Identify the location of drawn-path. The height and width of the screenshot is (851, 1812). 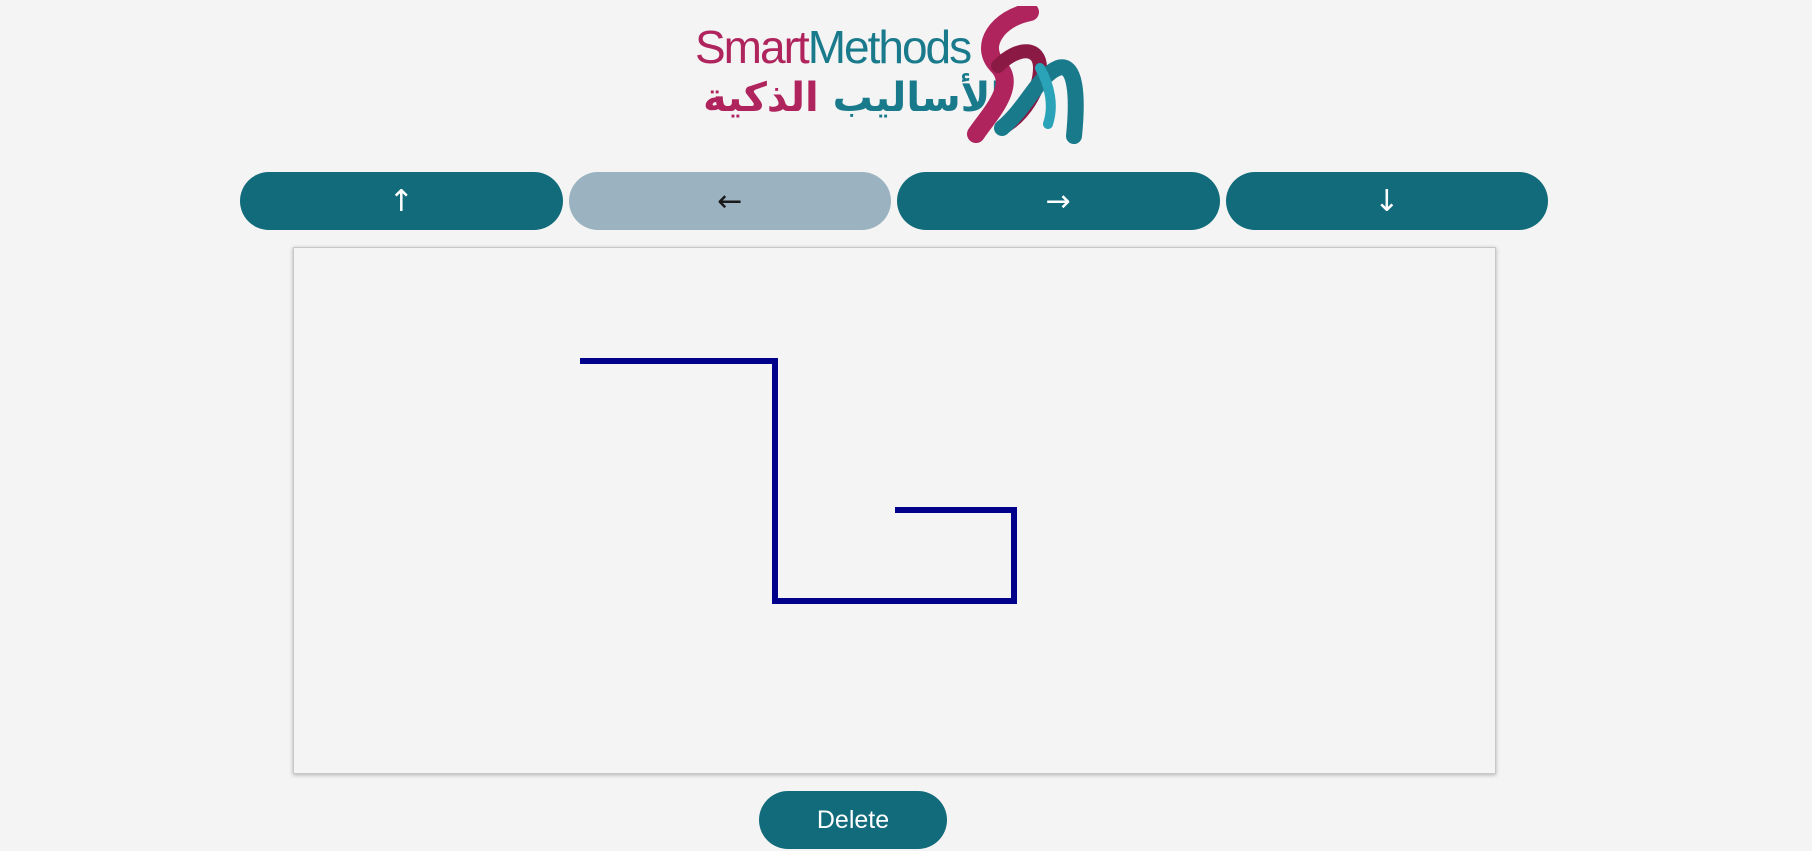
(798, 481).